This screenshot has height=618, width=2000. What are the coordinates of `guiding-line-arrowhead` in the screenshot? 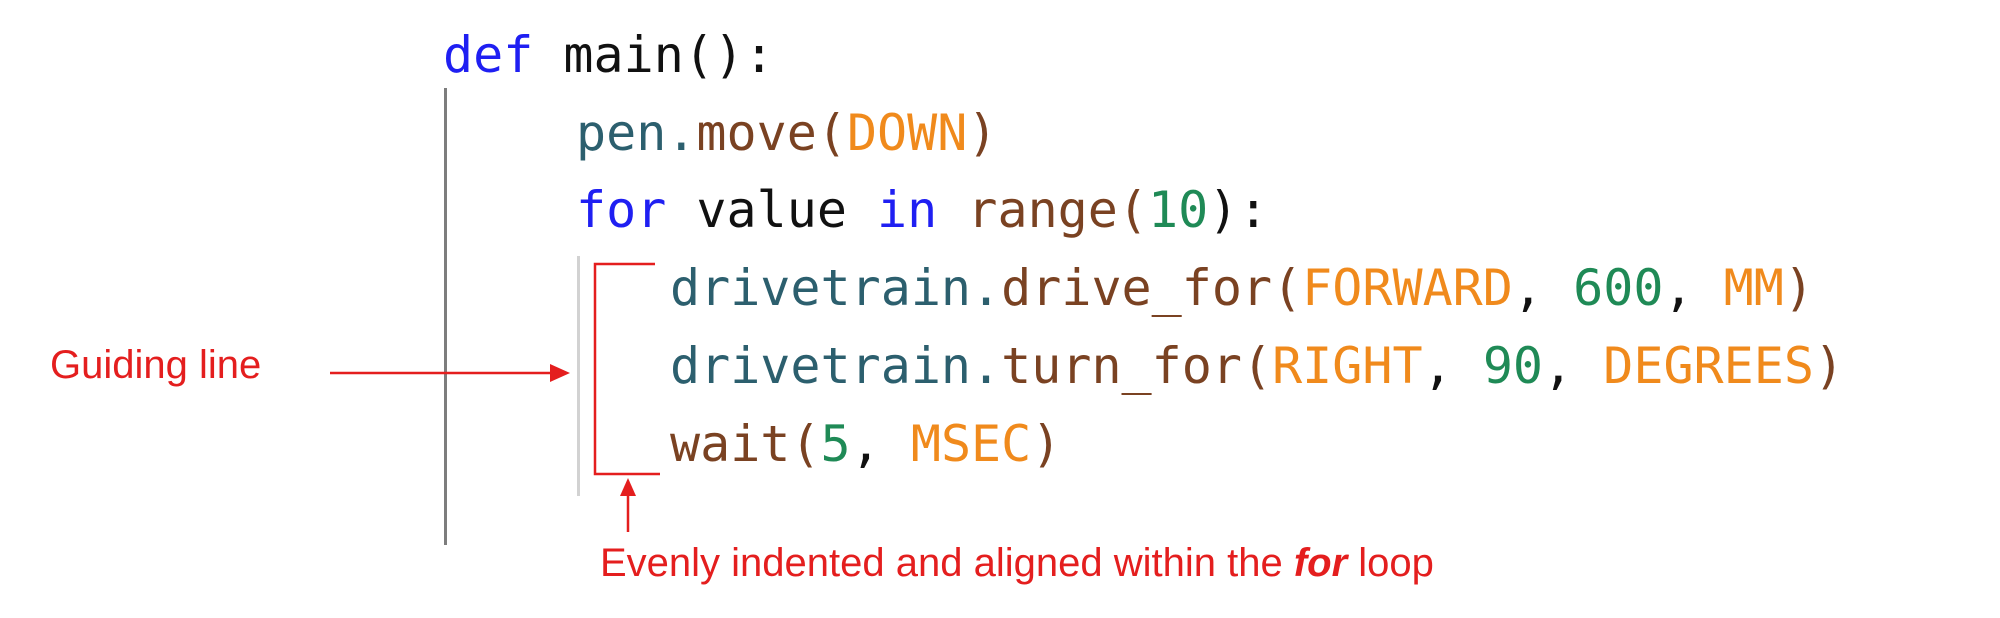 It's located at (560, 373).